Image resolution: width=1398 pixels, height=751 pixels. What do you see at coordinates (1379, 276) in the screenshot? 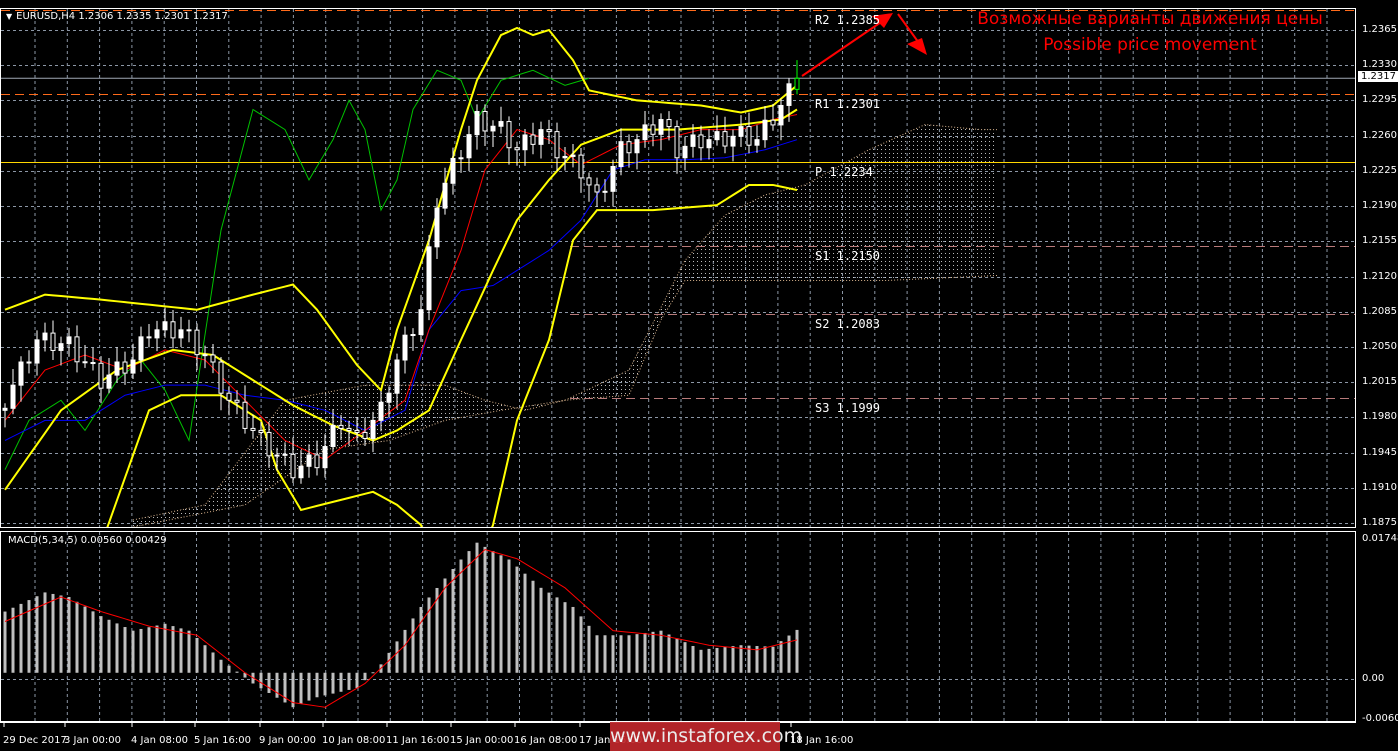
I see `price-tick-label: 1.2120` at bounding box center [1379, 276].